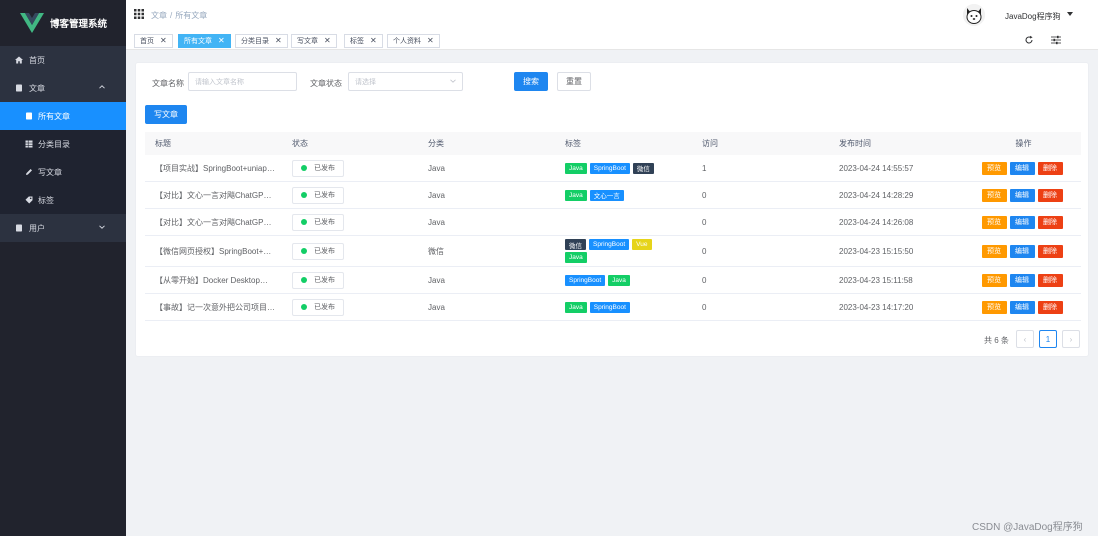 The height and width of the screenshot is (536, 1098). Describe the element at coordinates (29, 172) in the screenshot. I see `pencil-icon` at that location.